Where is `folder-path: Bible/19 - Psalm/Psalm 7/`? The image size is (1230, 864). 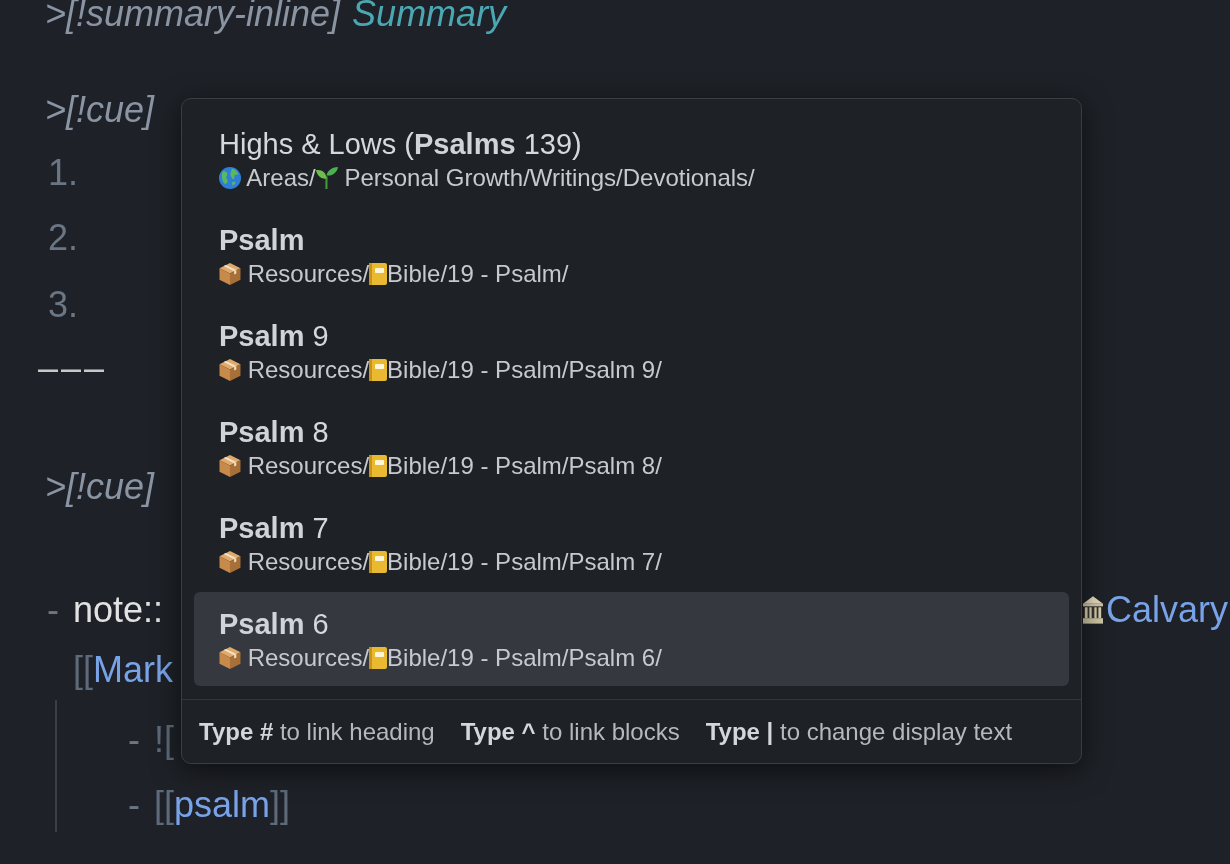
folder-path: Bible/19 - Psalm/Psalm 7/ is located at coordinates (524, 562).